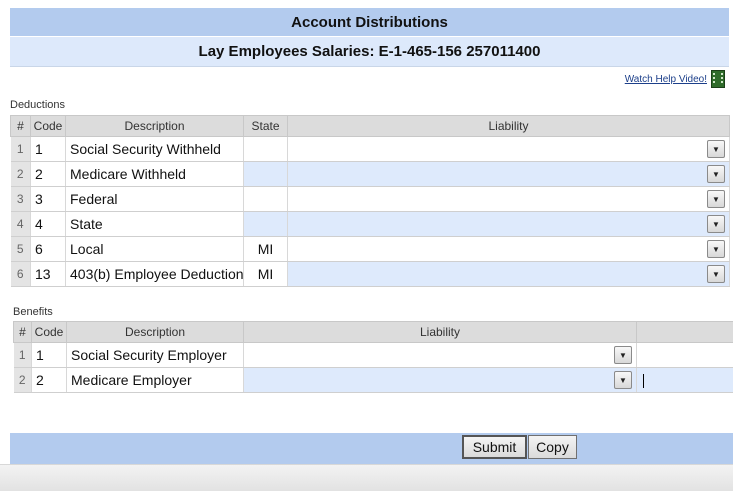  I want to click on row-description: Social Security Withheld, so click(154, 149).